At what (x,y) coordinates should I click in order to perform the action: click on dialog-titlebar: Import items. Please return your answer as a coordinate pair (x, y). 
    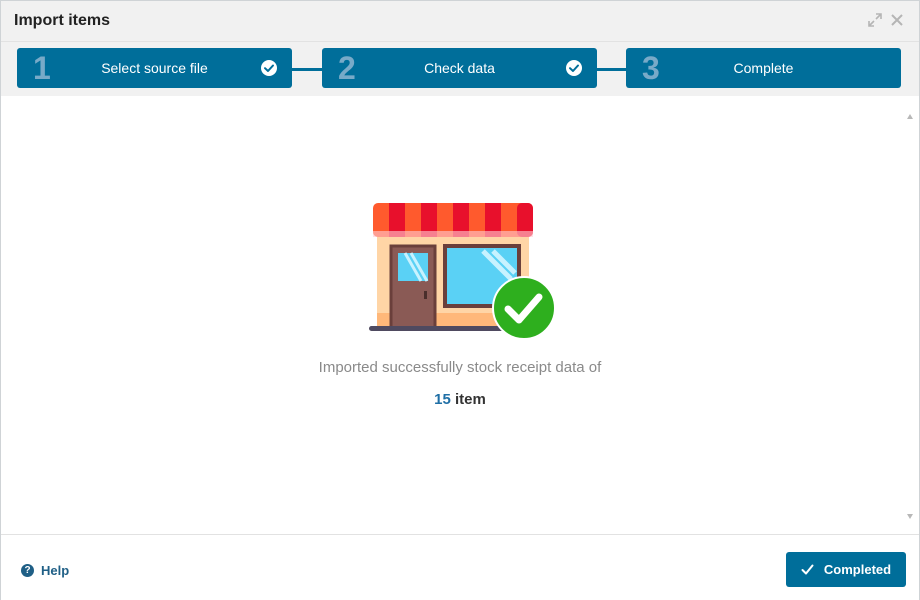
    Looking at the image, I should click on (460, 21).